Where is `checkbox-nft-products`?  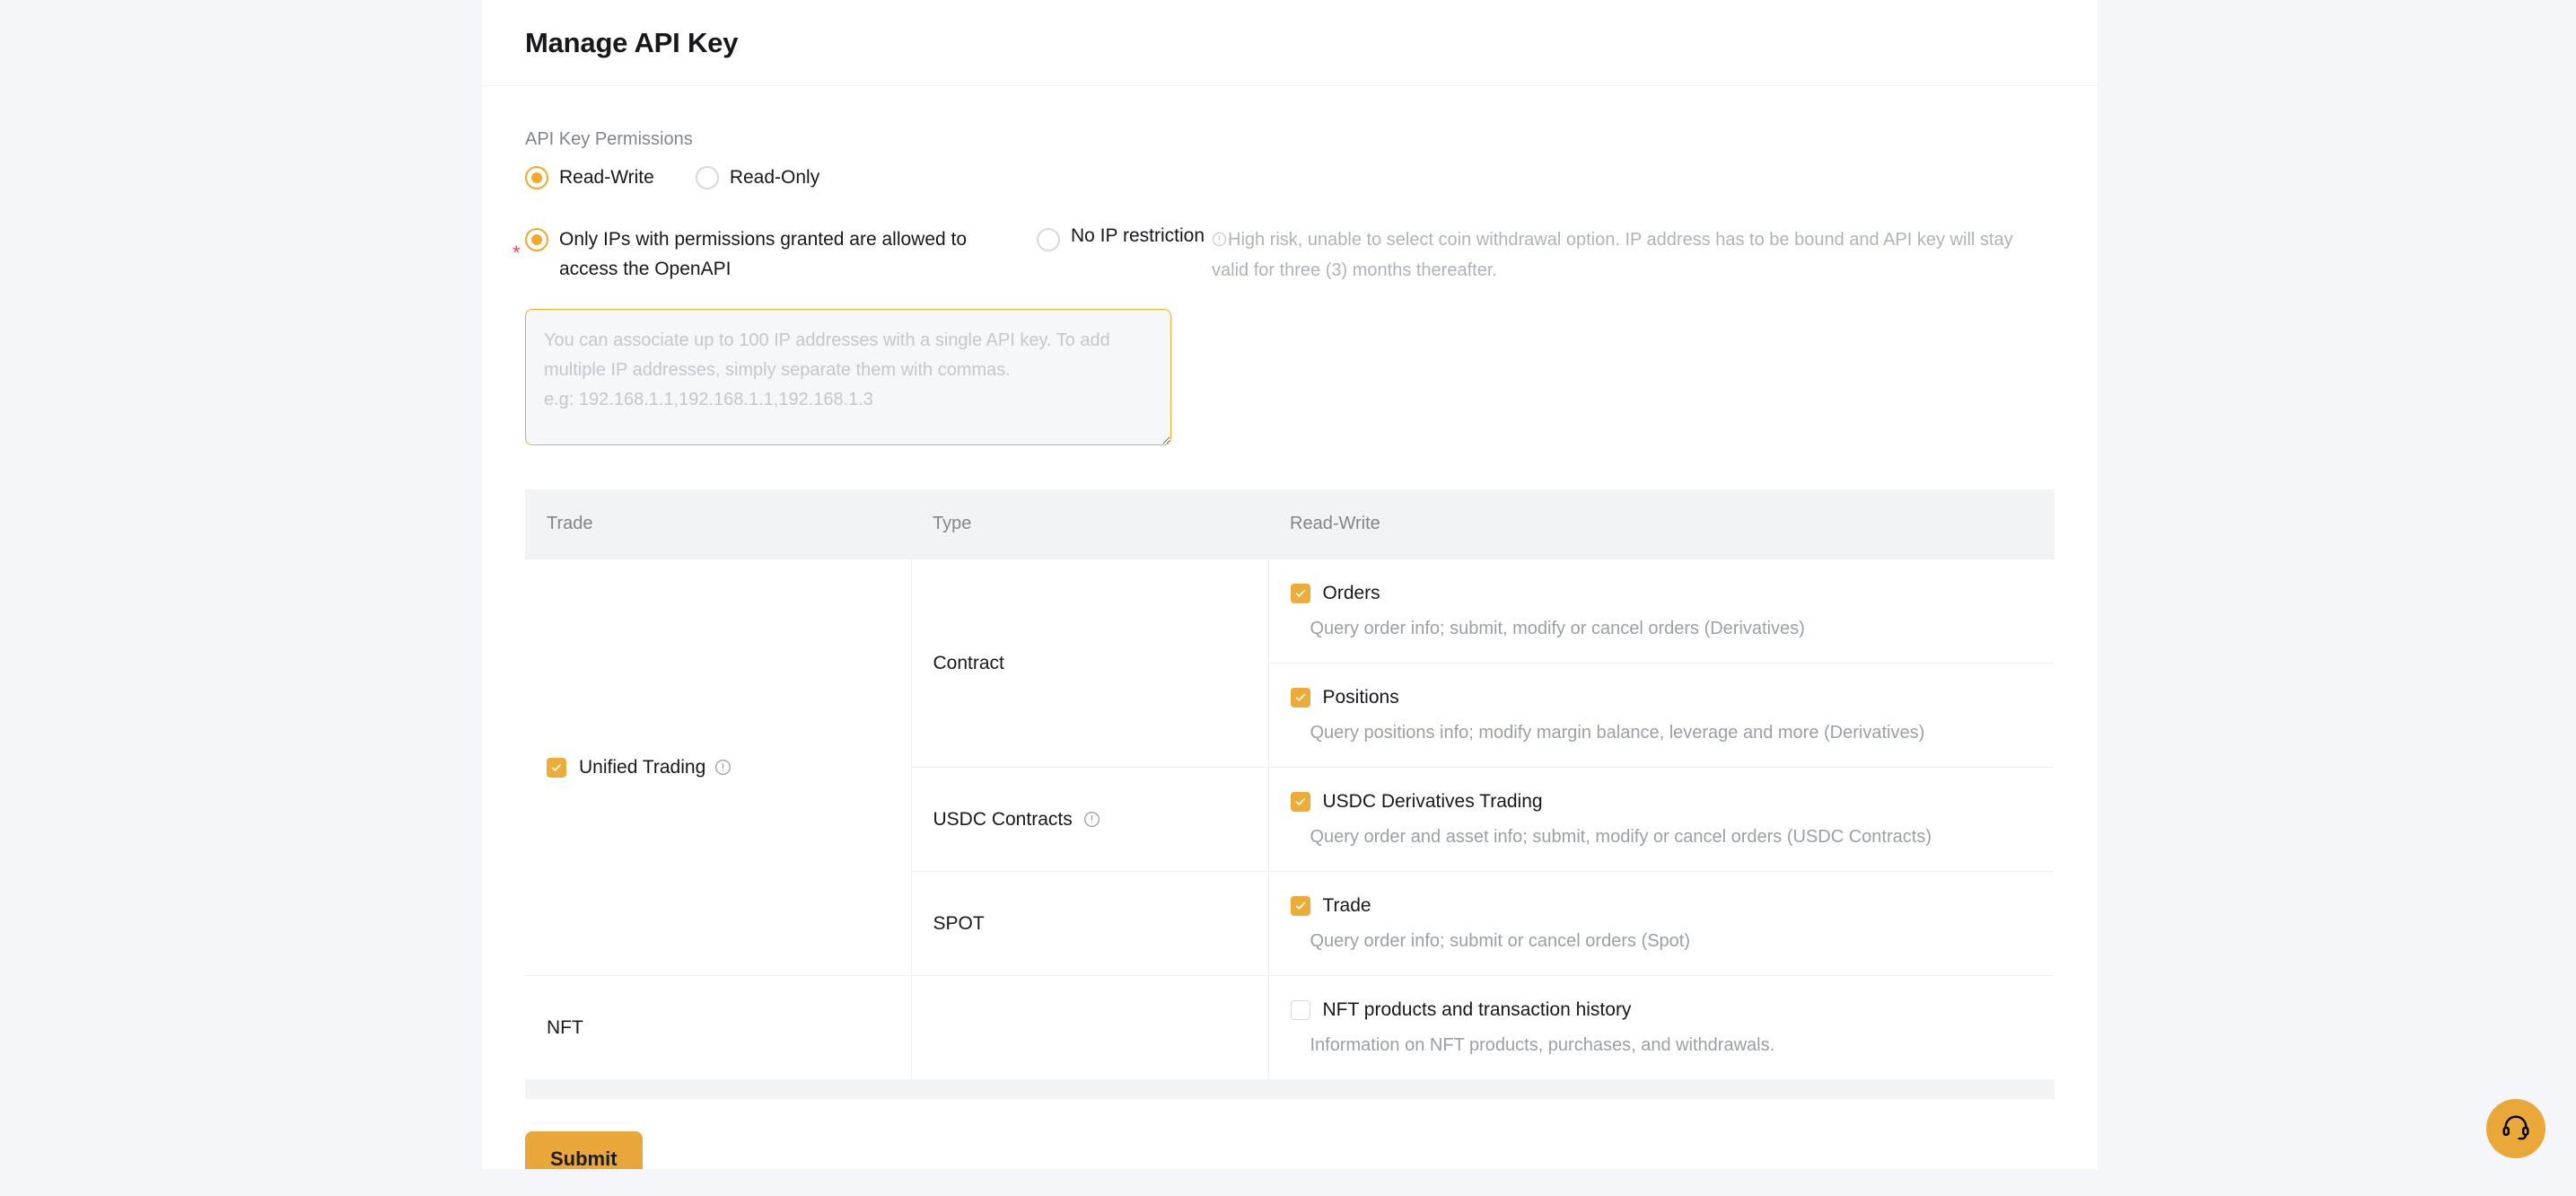 checkbox-nft-products is located at coordinates (1300, 1010).